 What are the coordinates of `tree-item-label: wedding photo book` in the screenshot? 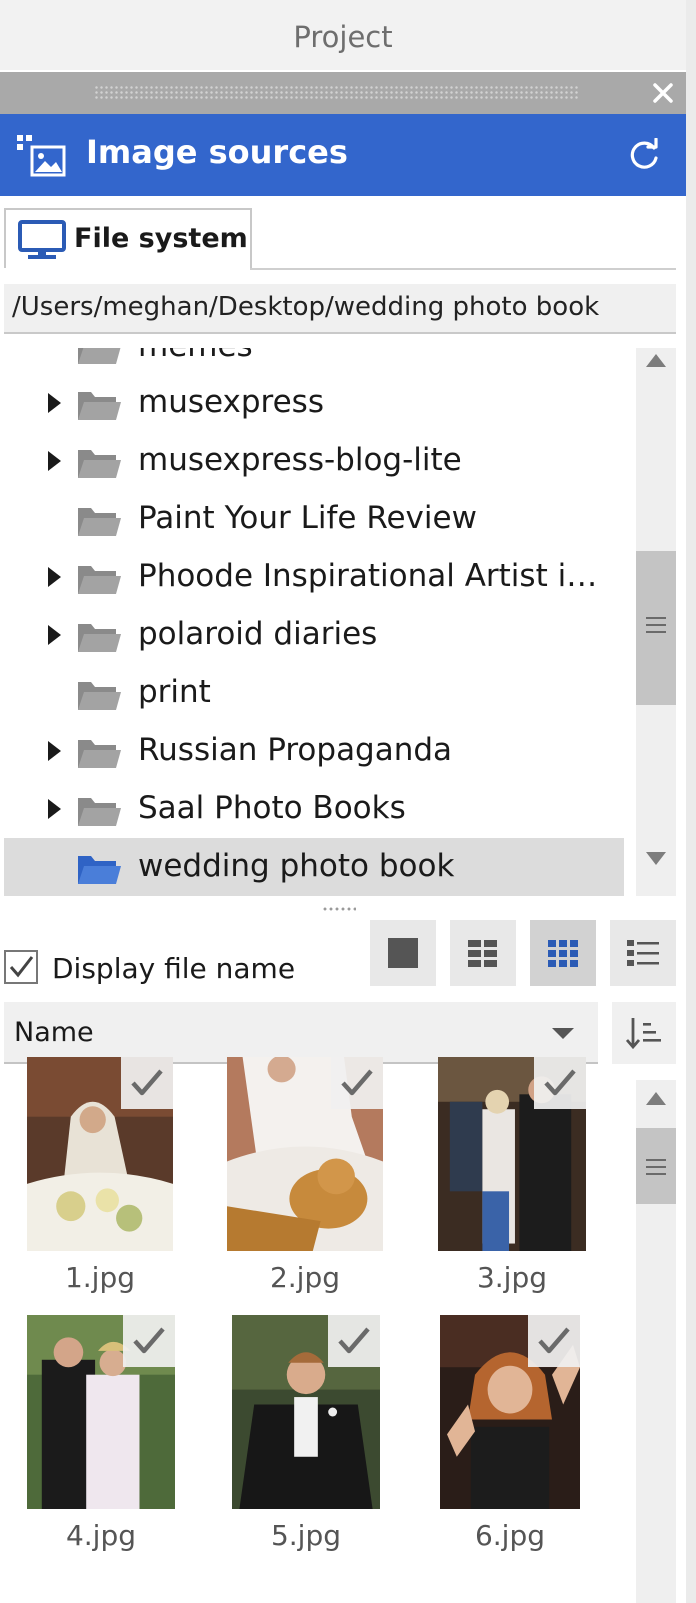 It's located at (296, 866).